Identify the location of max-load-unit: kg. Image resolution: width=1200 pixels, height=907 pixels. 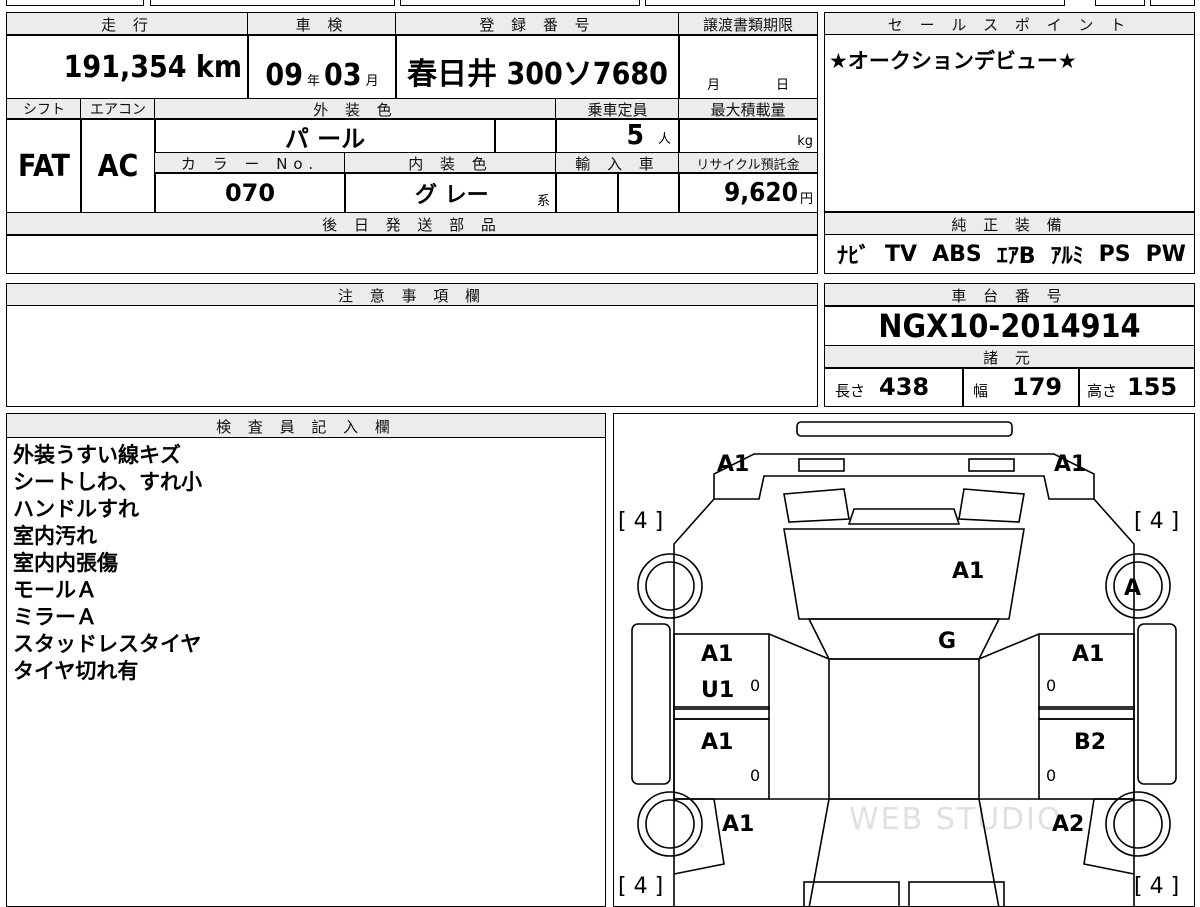
(805, 141).